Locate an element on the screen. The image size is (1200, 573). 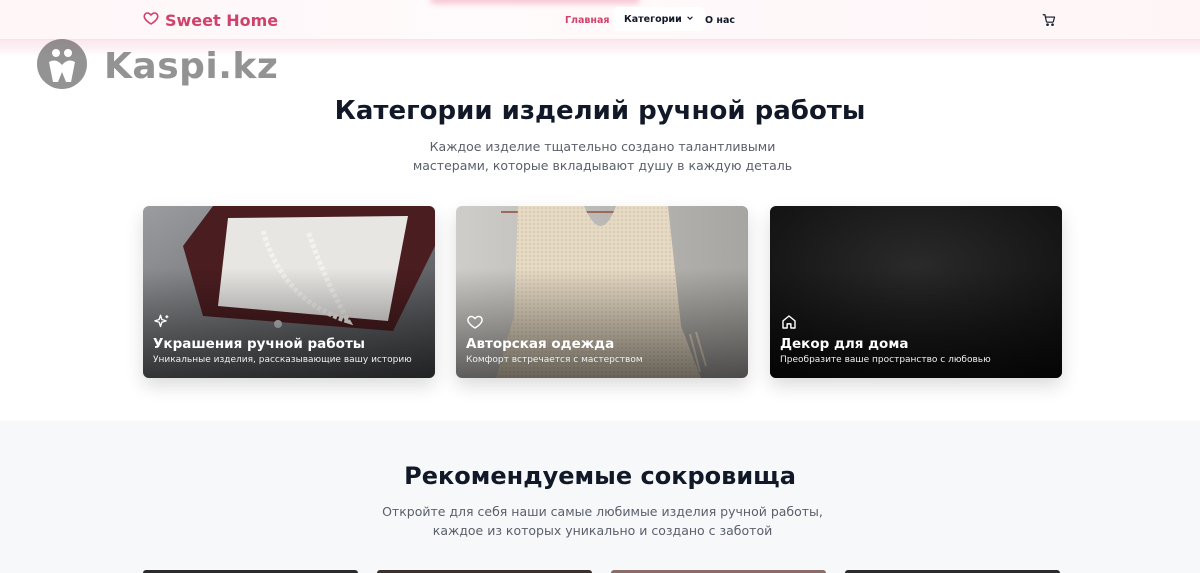
brand-logo: Sweet Home is located at coordinates (210, 20).